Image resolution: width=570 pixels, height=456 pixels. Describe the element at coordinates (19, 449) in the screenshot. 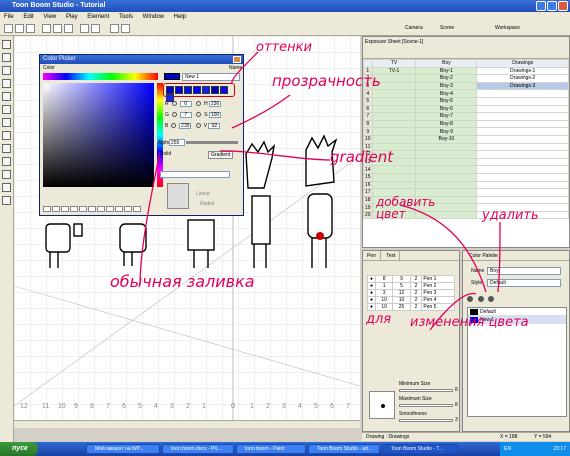

I see `start-button: пуск` at that location.